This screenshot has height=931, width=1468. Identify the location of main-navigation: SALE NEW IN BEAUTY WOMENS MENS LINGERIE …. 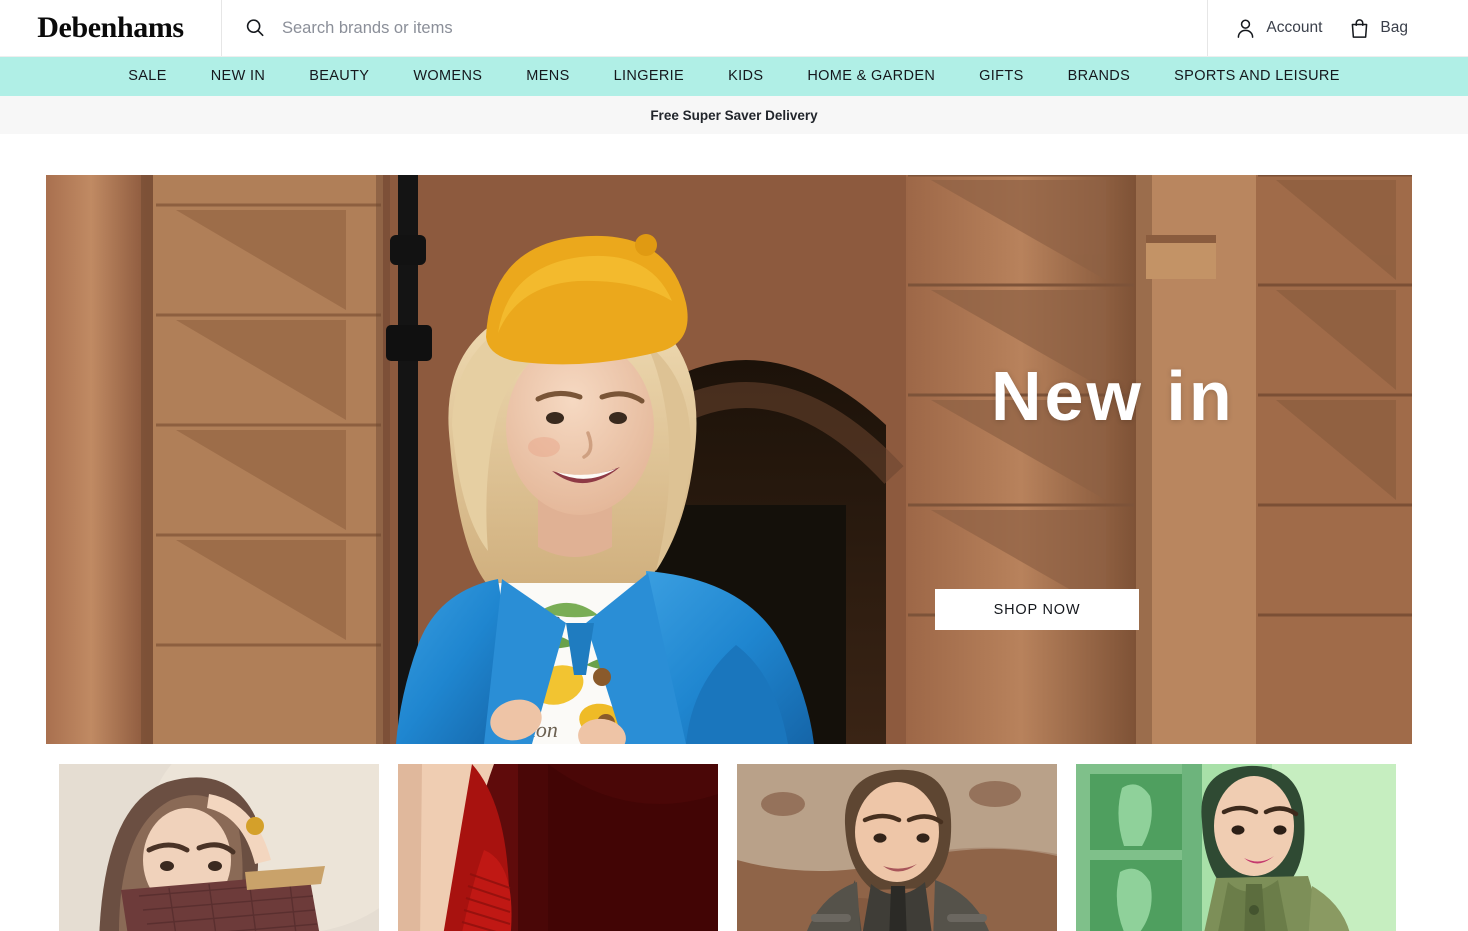
(734, 76).